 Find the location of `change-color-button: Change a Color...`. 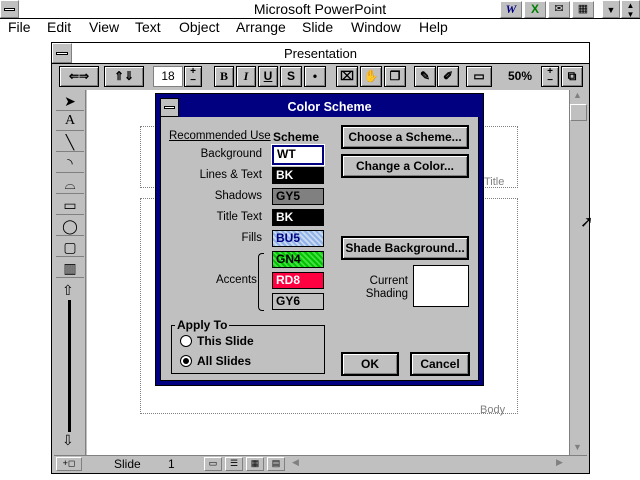

change-color-button: Change a Color... is located at coordinates (405, 166).